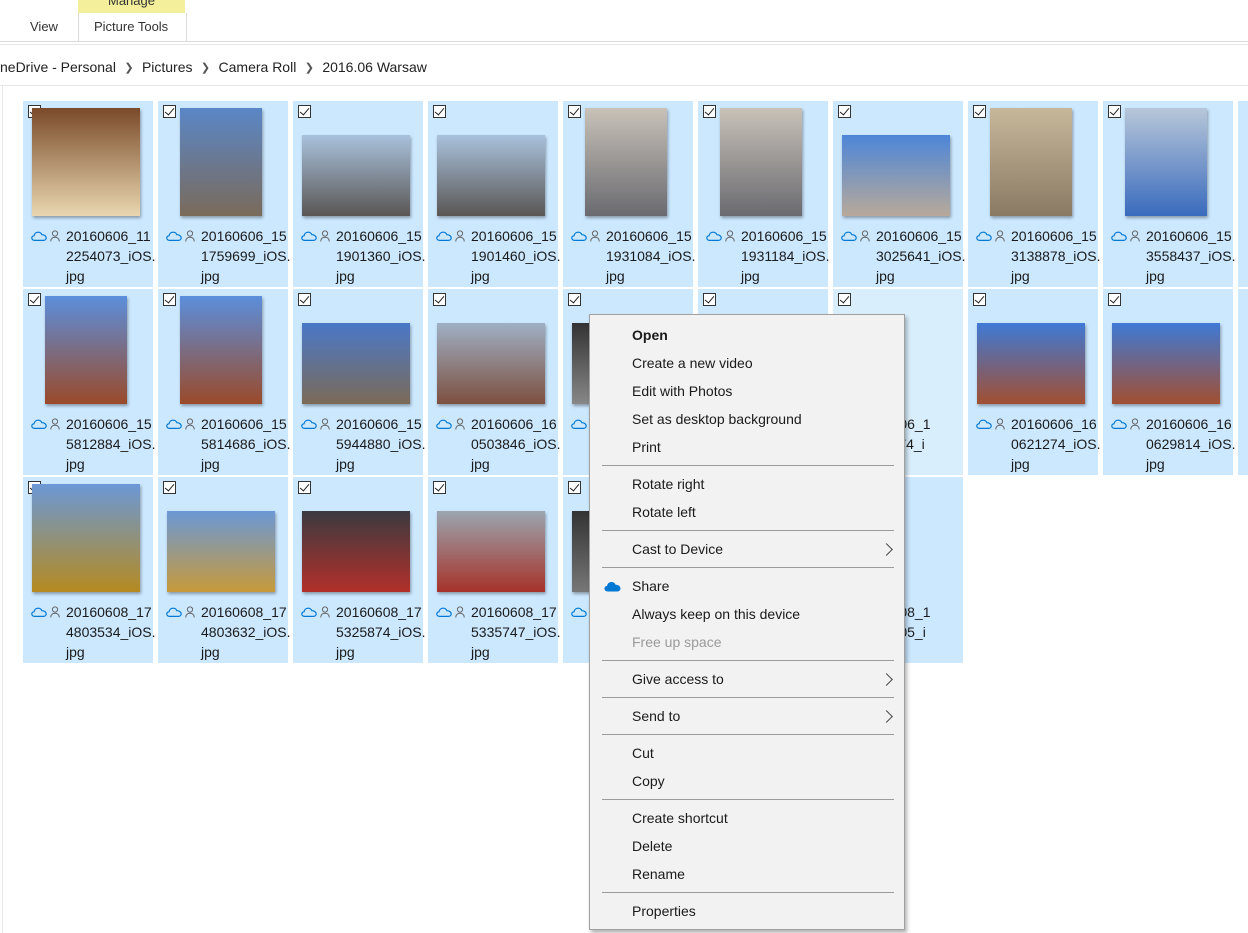 The image size is (1248, 933). Describe the element at coordinates (1169, 194) in the screenshot. I see `file-tile: 20160606_153558437_iOS.jpg` at that location.